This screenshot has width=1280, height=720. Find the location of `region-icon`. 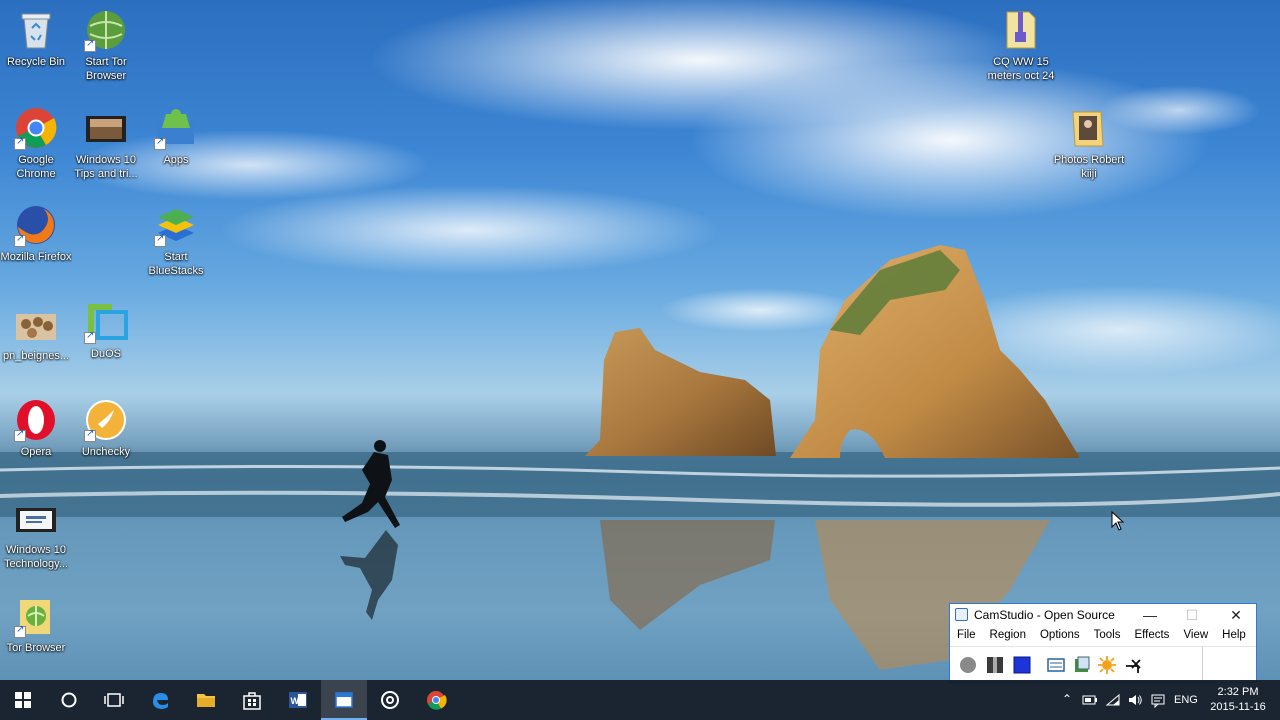

region-icon is located at coordinates (1056, 665).